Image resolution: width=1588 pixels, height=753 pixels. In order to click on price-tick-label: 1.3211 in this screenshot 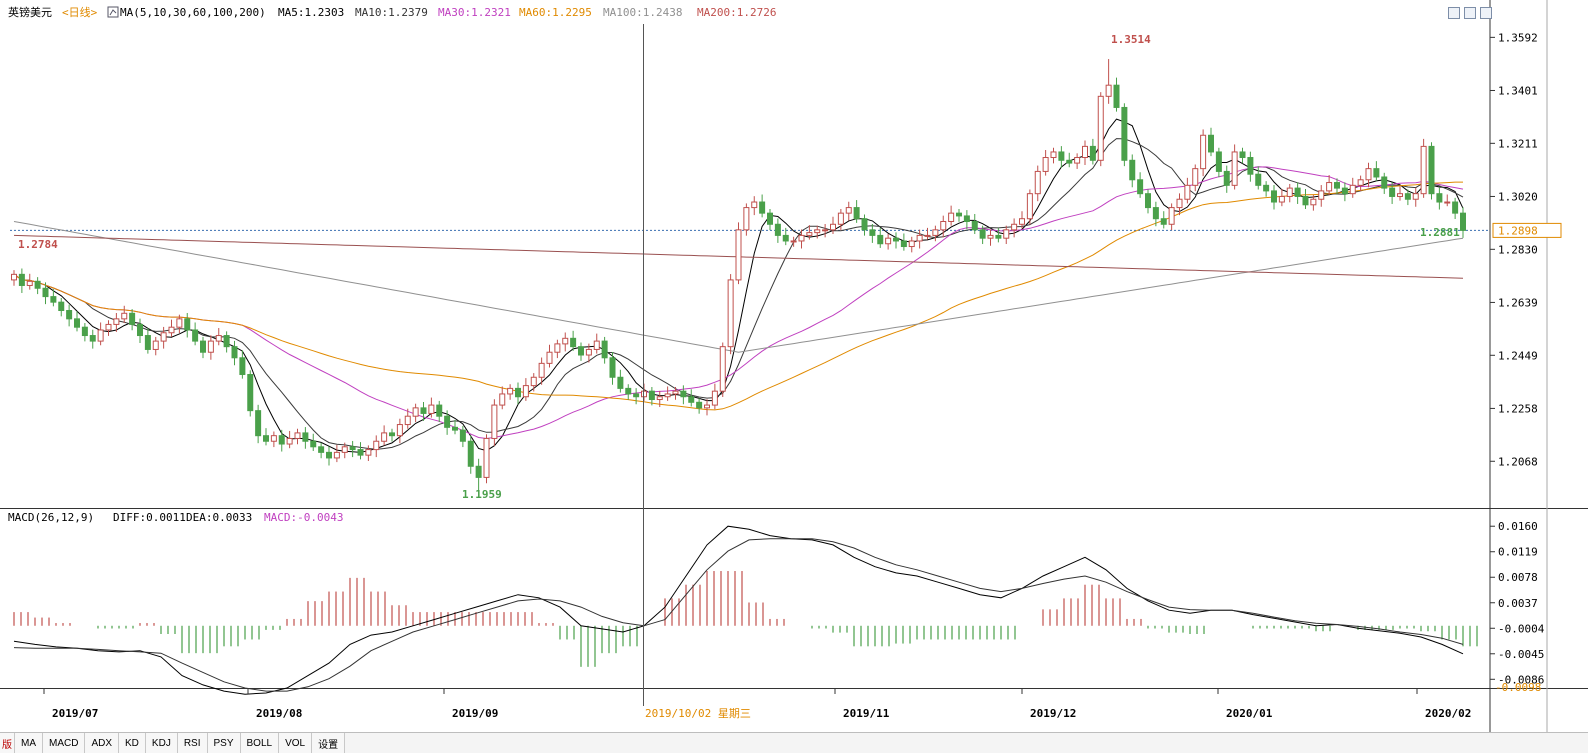, I will do `click(1518, 143)`.